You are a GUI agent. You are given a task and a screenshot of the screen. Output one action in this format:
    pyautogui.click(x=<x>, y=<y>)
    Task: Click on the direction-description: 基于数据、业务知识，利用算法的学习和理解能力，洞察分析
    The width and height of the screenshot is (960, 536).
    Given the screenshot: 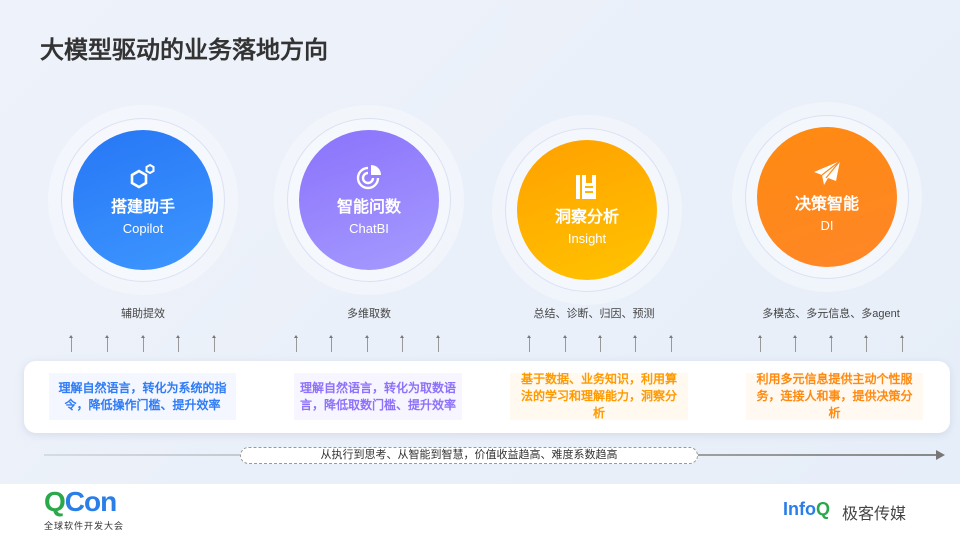 What is the action you would take?
    pyautogui.click(x=599, y=396)
    